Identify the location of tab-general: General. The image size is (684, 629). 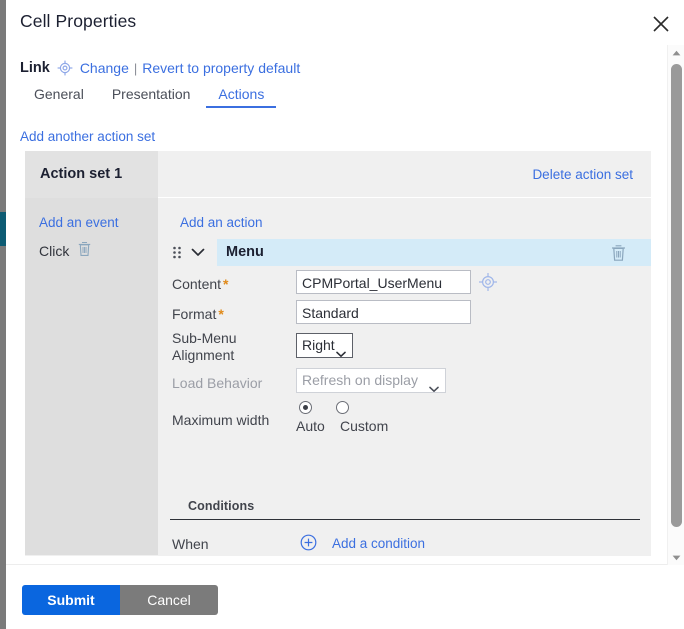
(59, 97).